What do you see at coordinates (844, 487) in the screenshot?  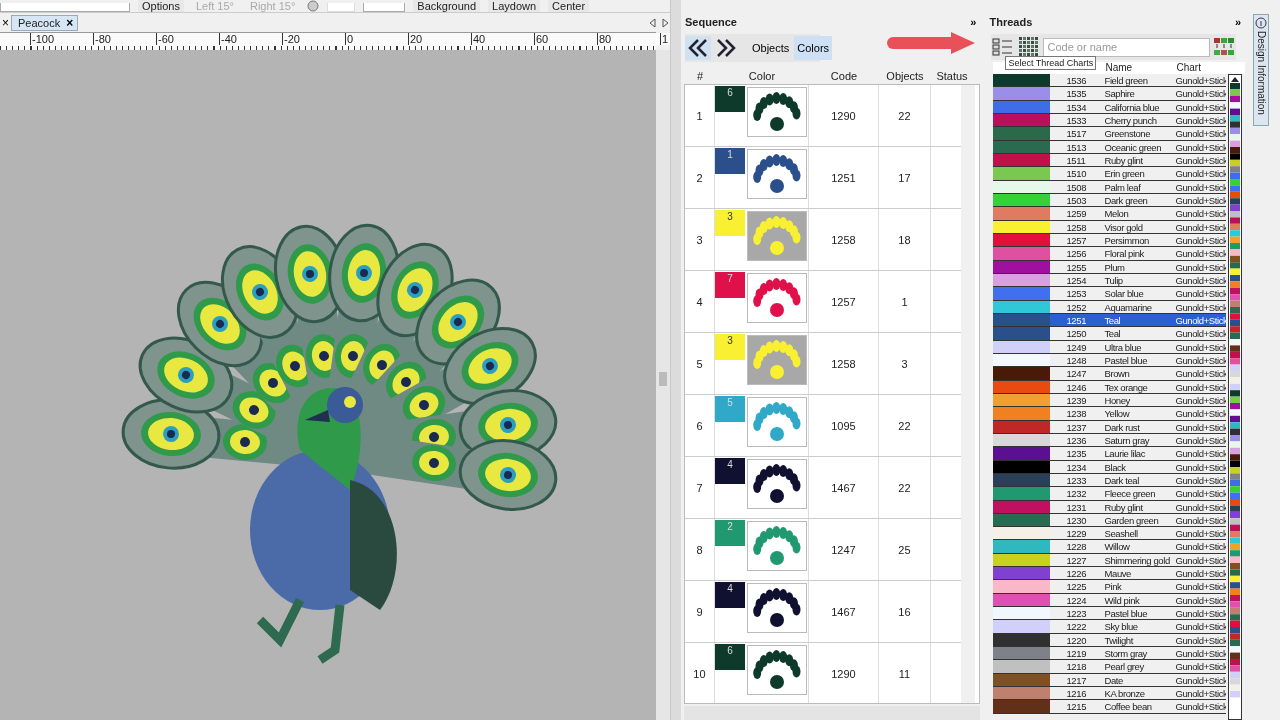 I see `code-cell: 1467` at bounding box center [844, 487].